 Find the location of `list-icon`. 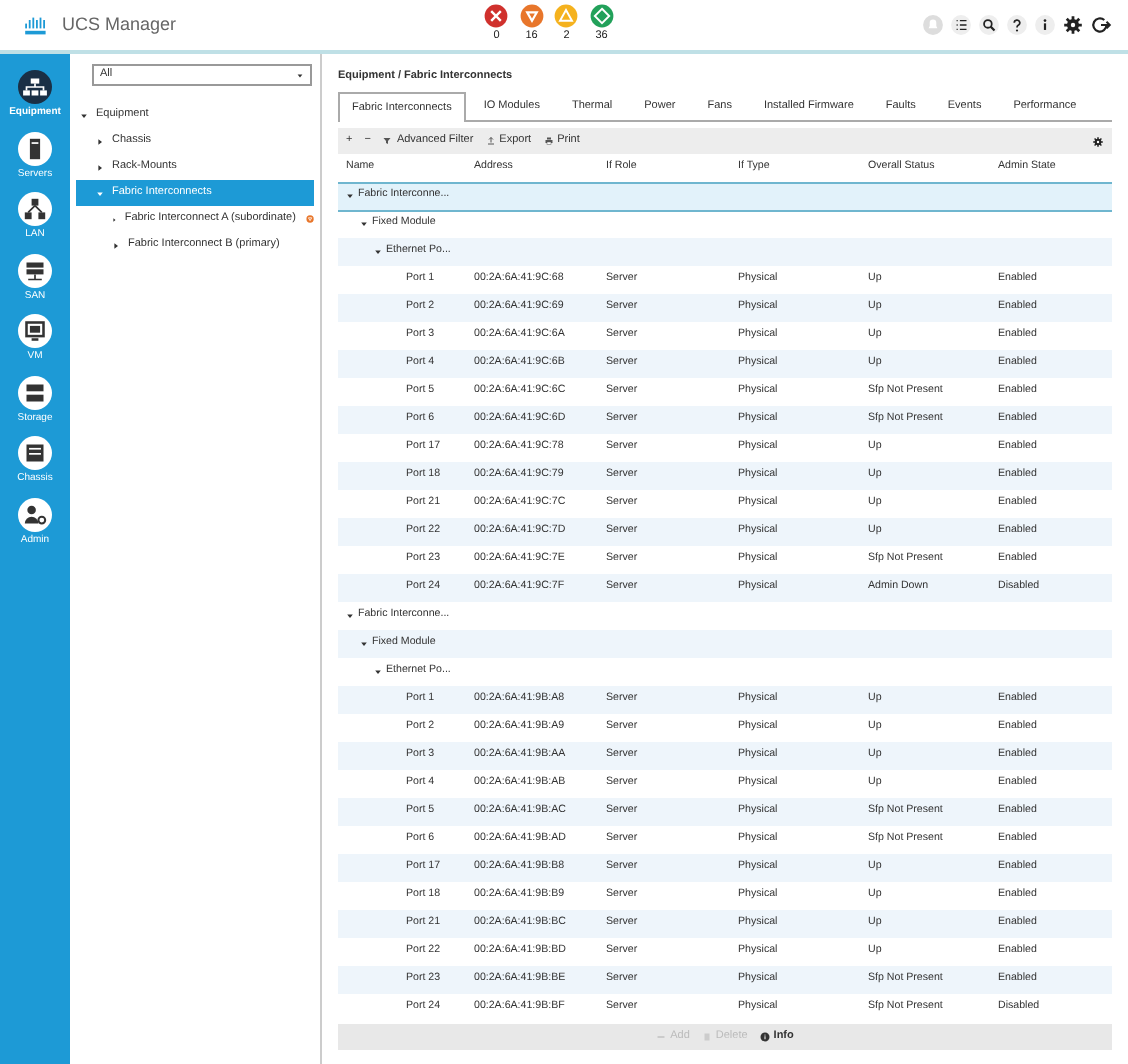

list-icon is located at coordinates (961, 25).